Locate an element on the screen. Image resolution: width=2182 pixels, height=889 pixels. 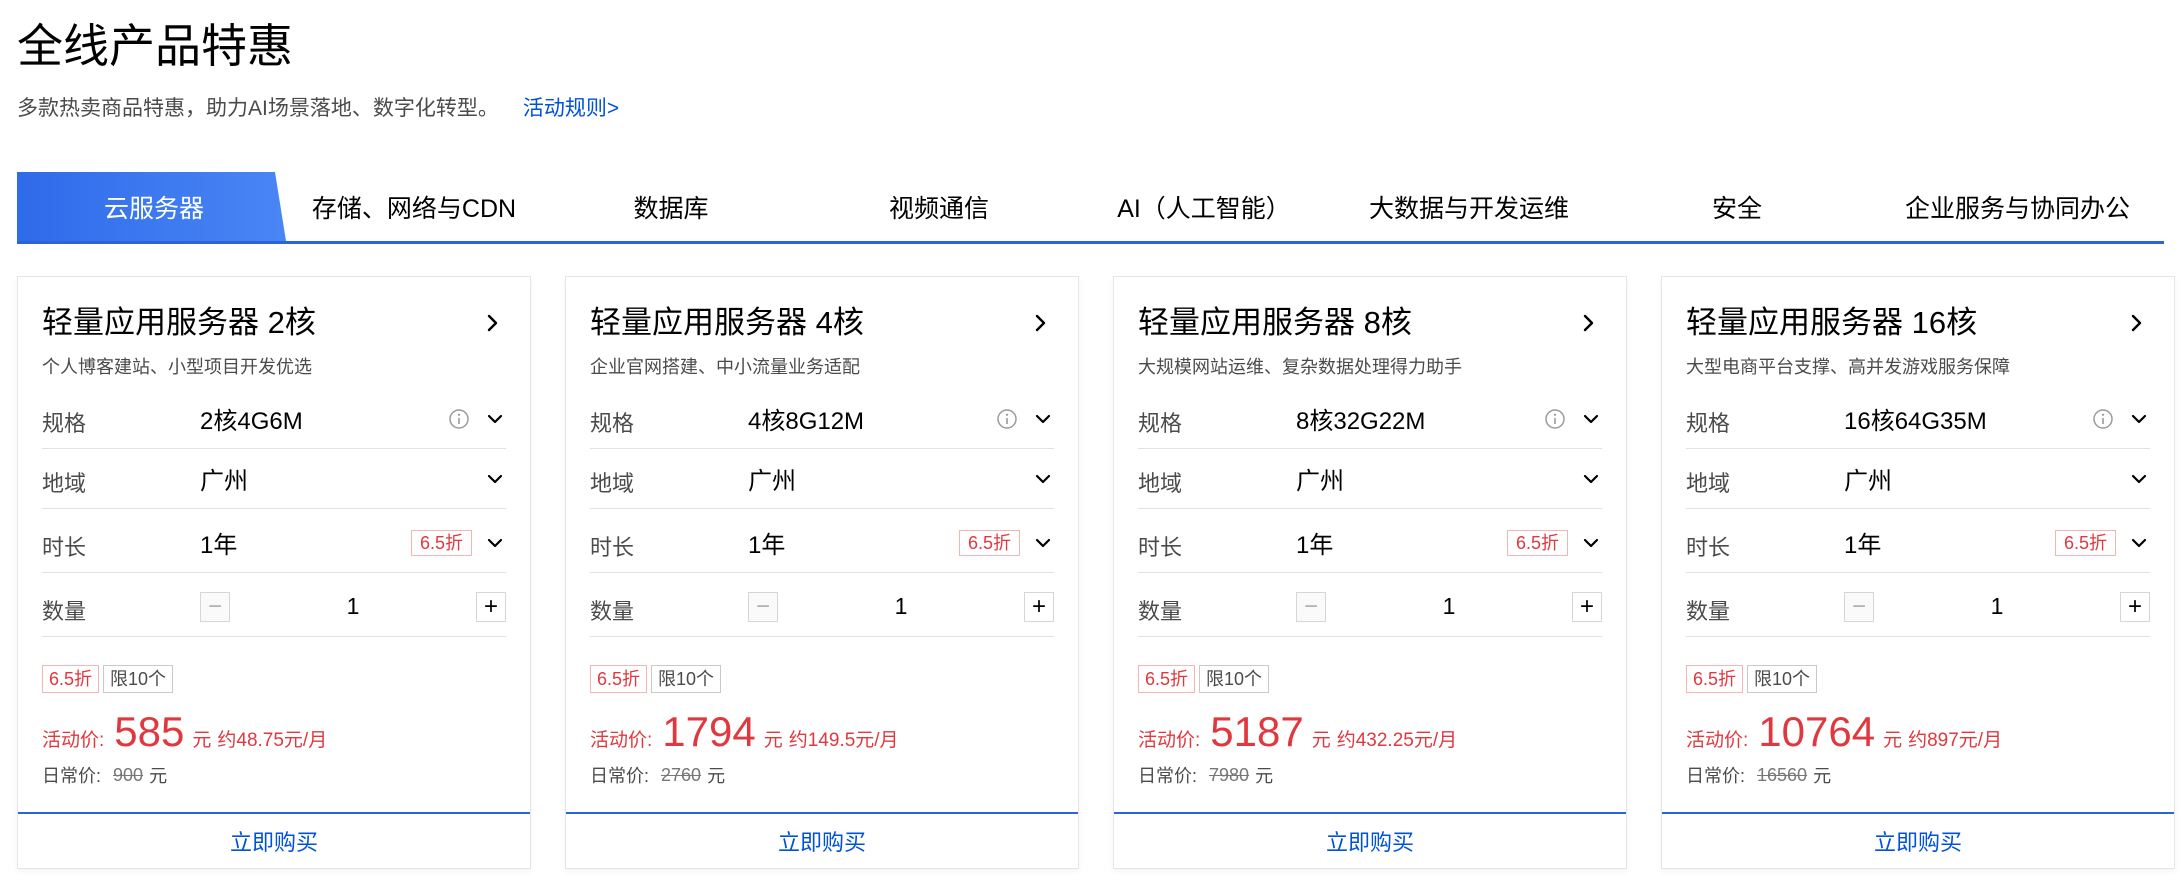
tab-ai: AI（人工智能） is located at coordinates (1204, 206).